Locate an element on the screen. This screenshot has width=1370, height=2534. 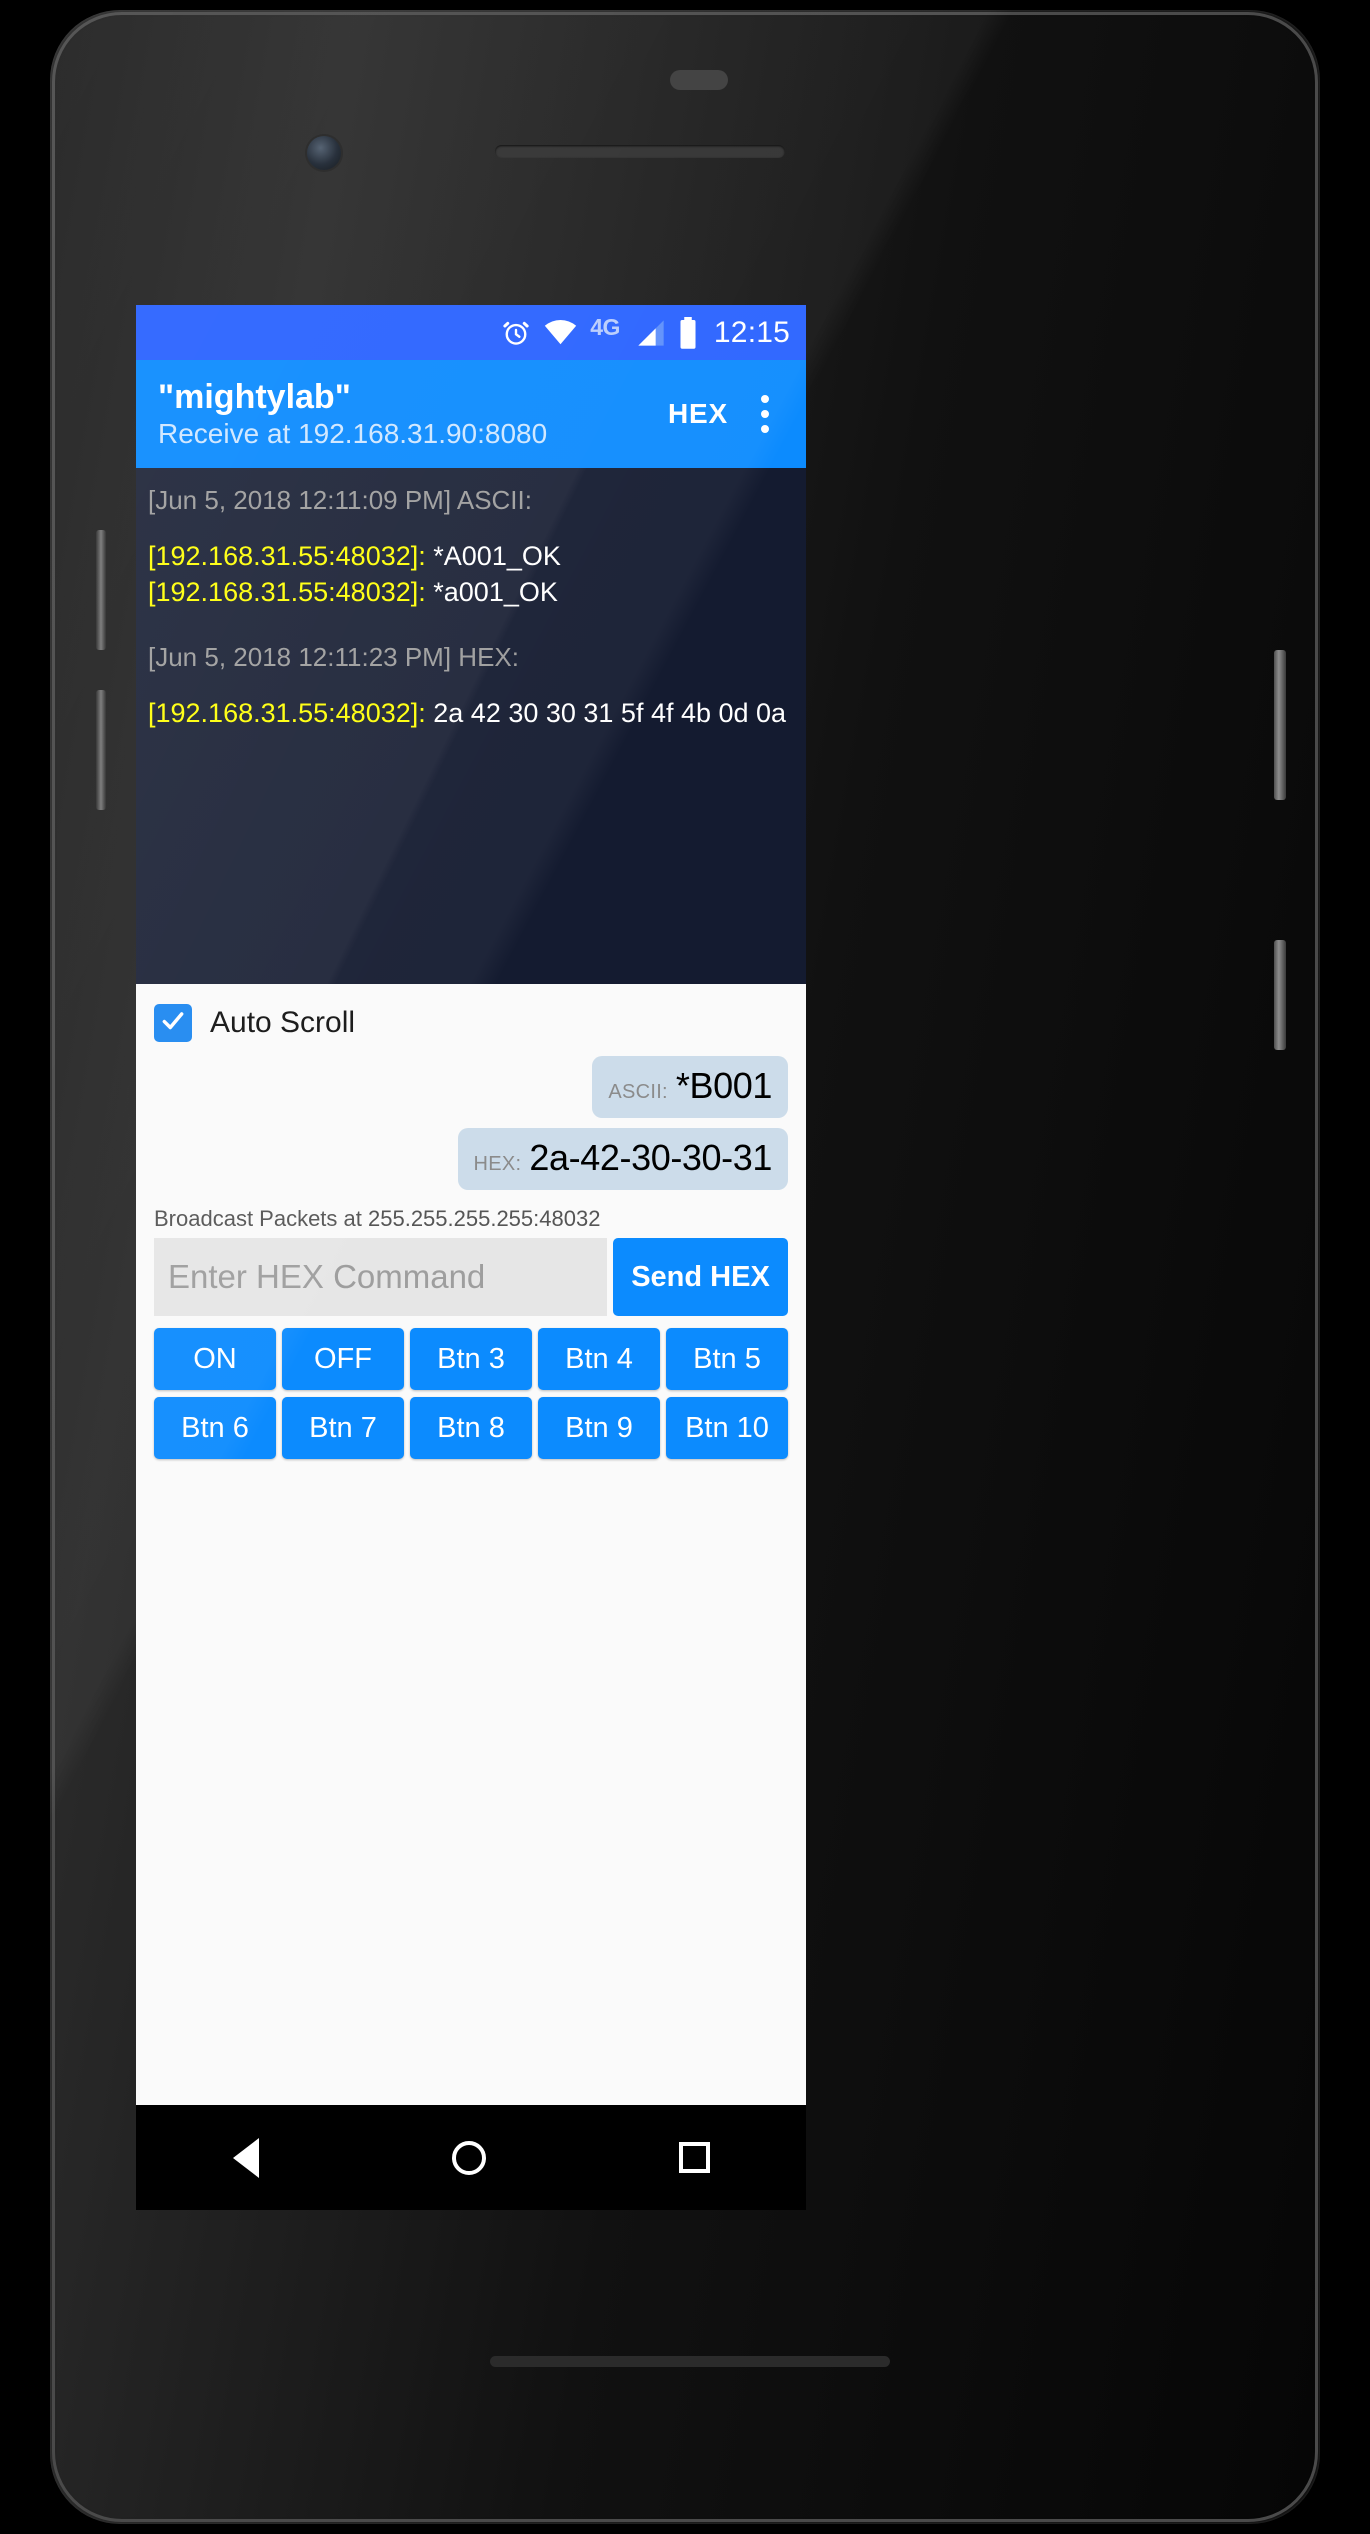
payload-preview-list: ASCII: *B001 HEX: 2a-42-30-30-31 is located at coordinates (471, 1123).